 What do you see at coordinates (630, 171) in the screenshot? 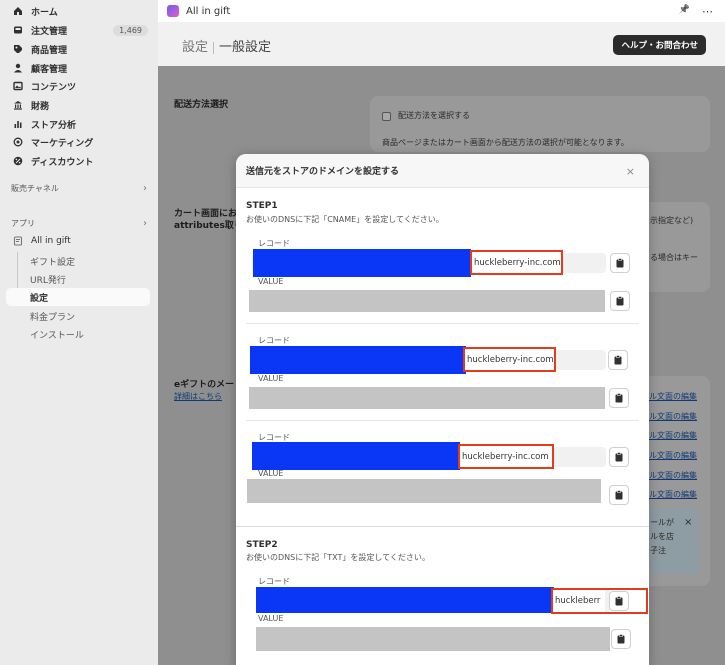
I see `close-icon: ×` at bounding box center [630, 171].